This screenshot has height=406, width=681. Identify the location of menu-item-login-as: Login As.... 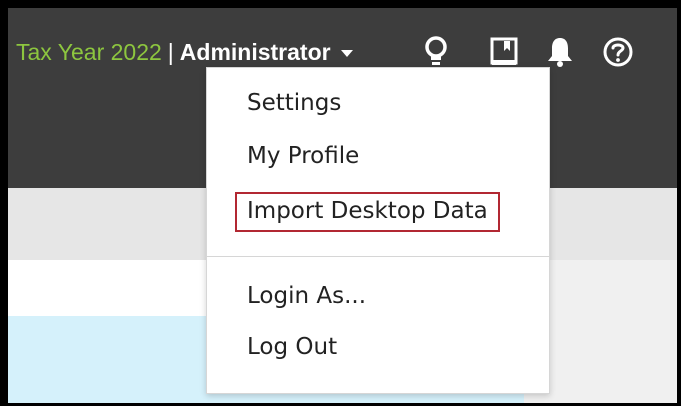
(306, 296).